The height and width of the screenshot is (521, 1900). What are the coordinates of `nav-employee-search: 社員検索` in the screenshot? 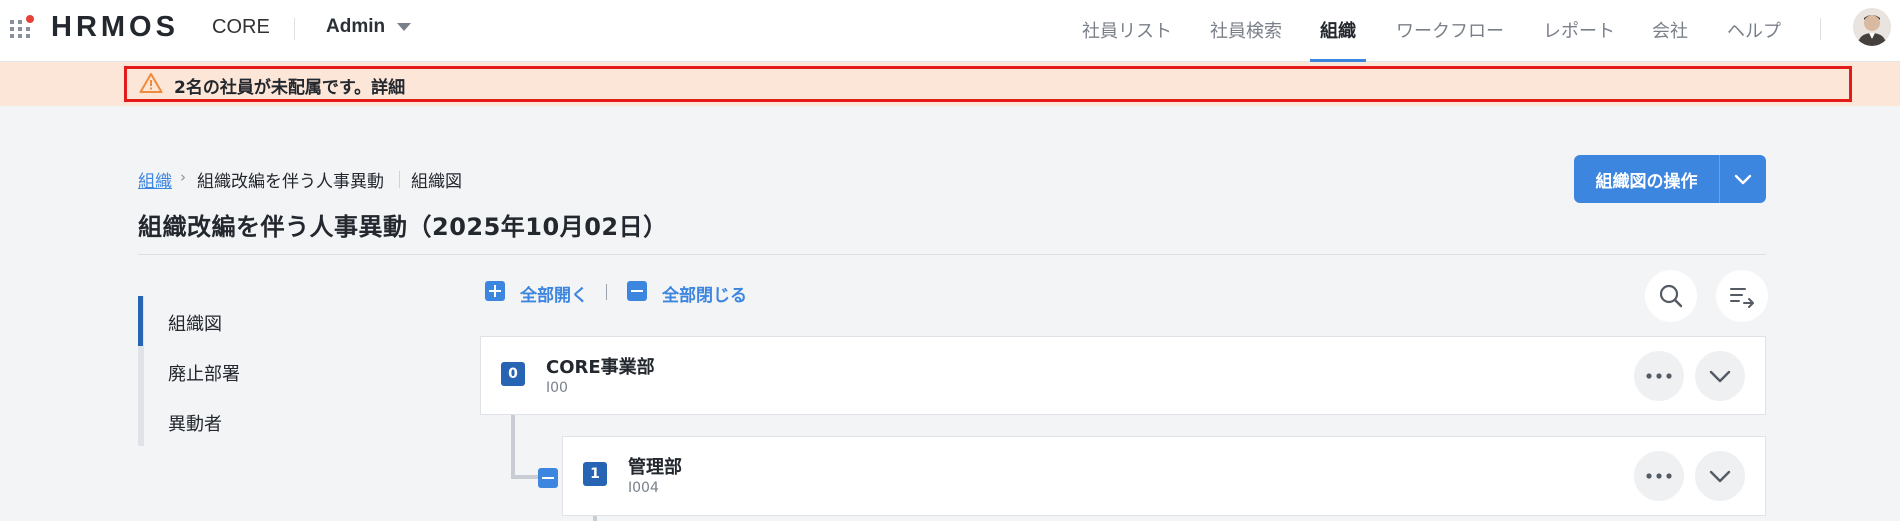 It's located at (1246, 30).